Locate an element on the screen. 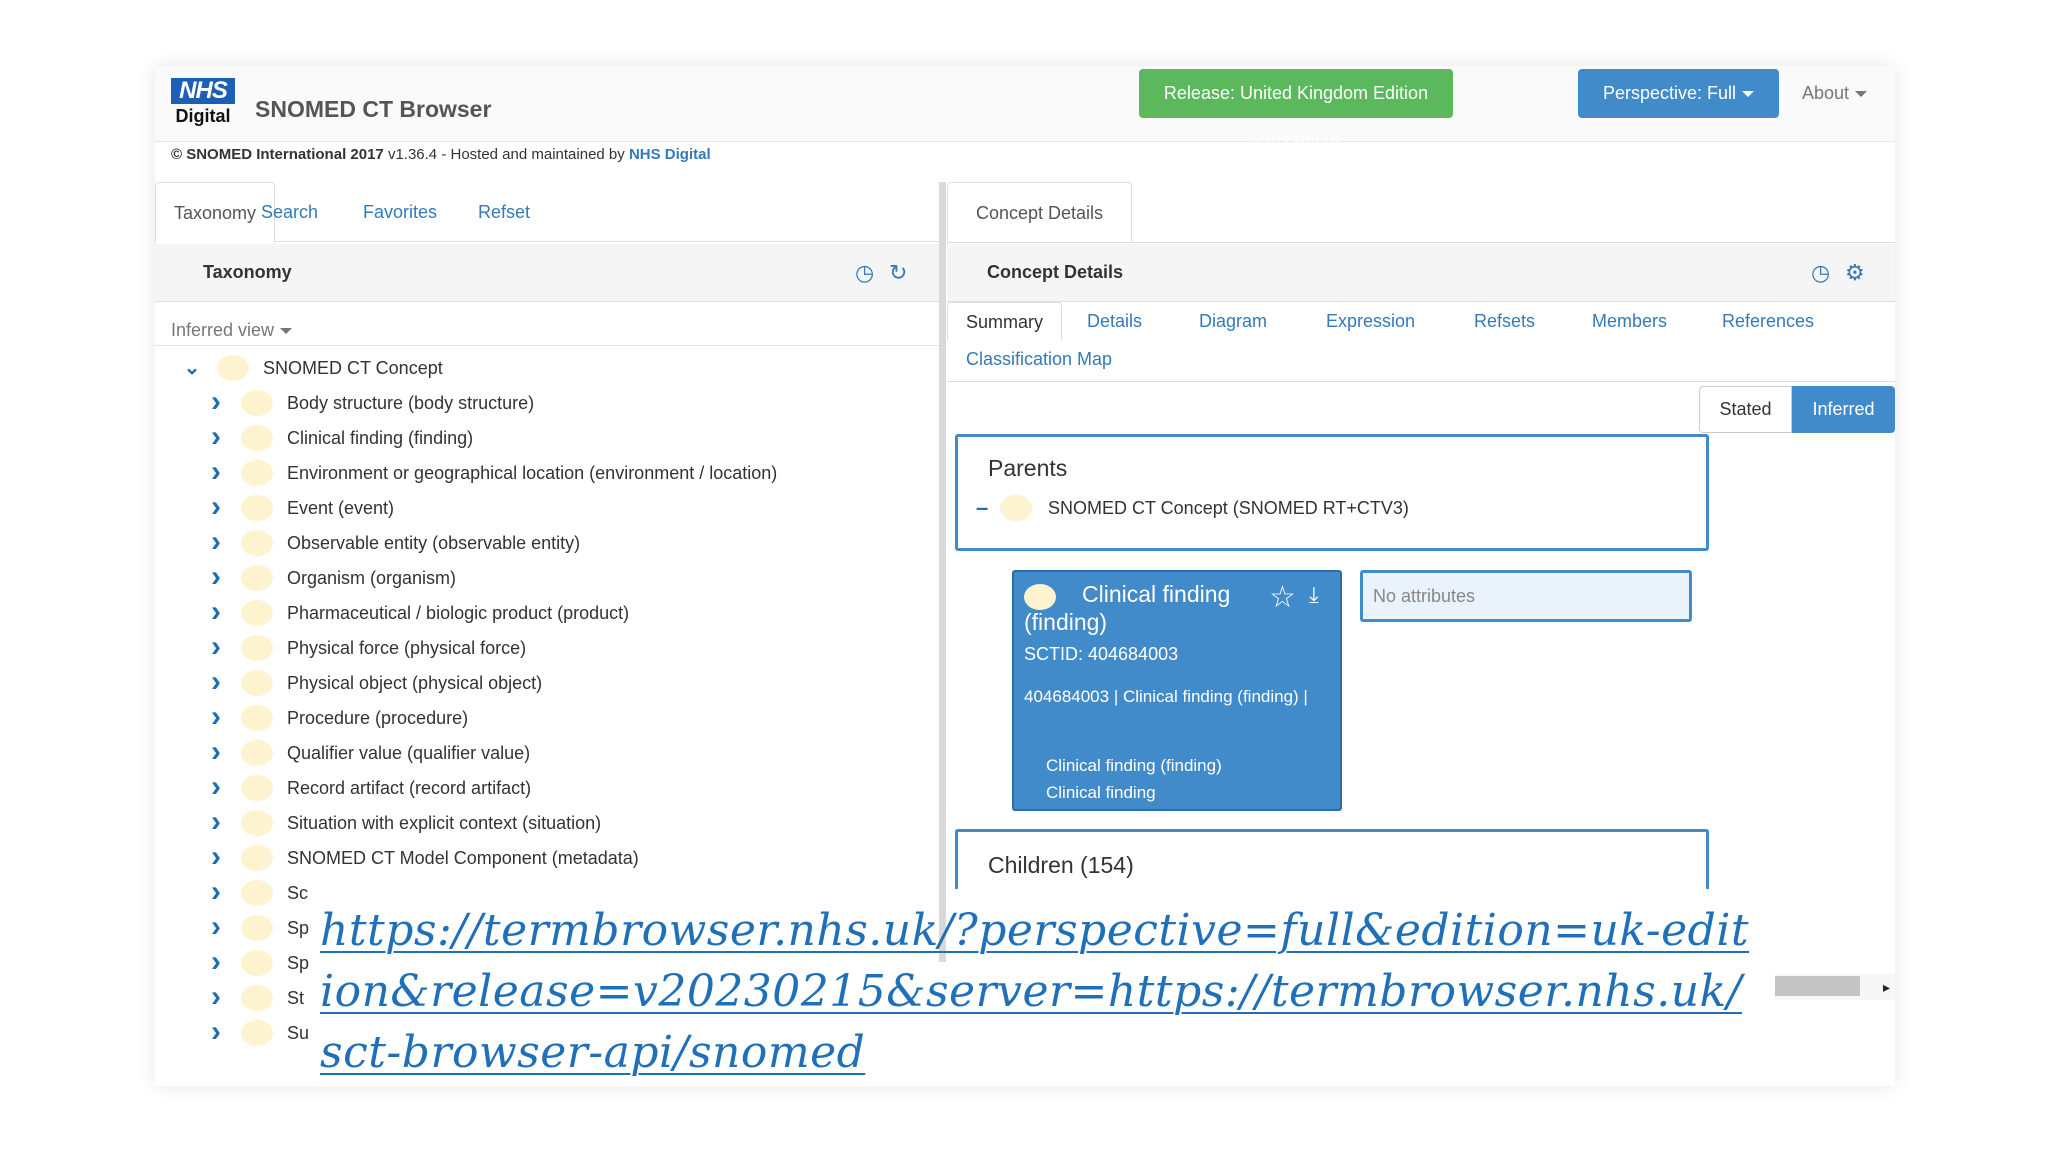 This screenshot has width=2048, height=1152. scrollbar-thumb is located at coordinates (1817, 986).